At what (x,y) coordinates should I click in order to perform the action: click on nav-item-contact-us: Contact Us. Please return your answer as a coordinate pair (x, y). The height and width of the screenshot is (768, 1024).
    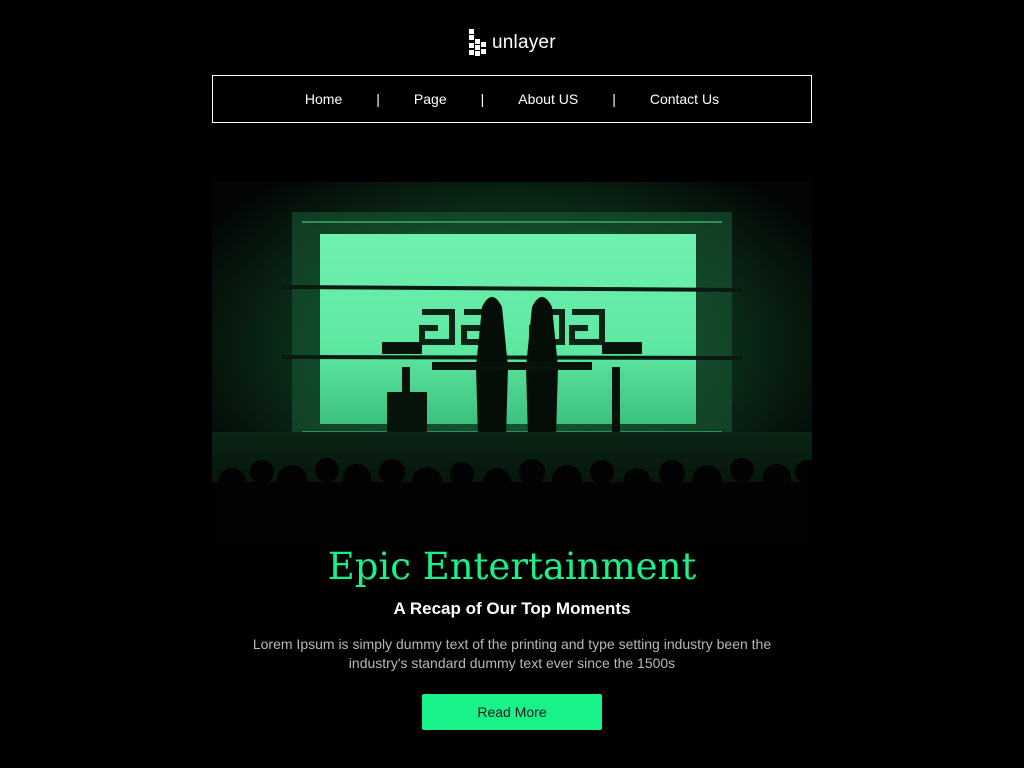
    Looking at the image, I should click on (684, 99).